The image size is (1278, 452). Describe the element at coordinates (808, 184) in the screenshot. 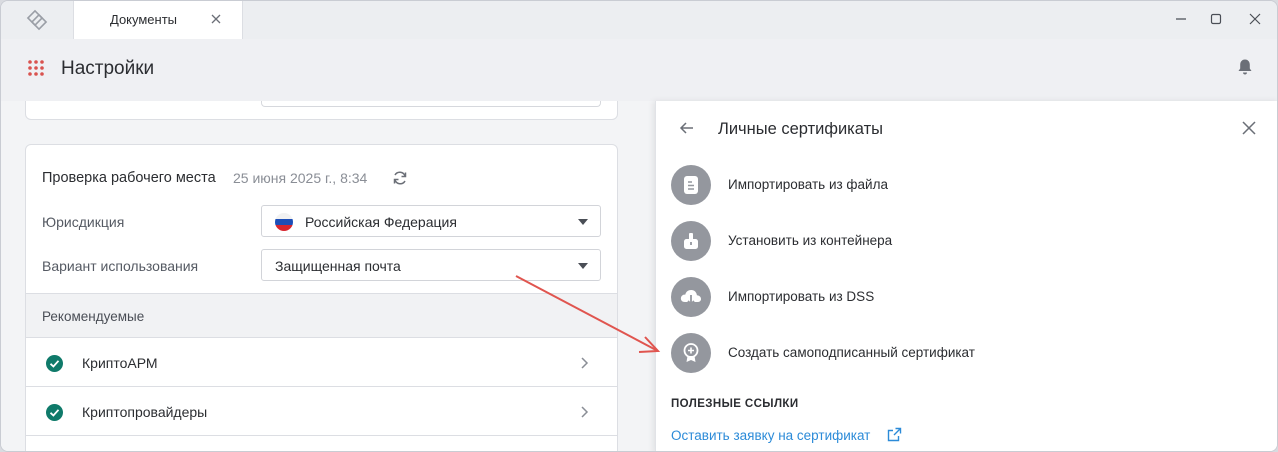

I see `action-label: Импортировать из файла` at that location.